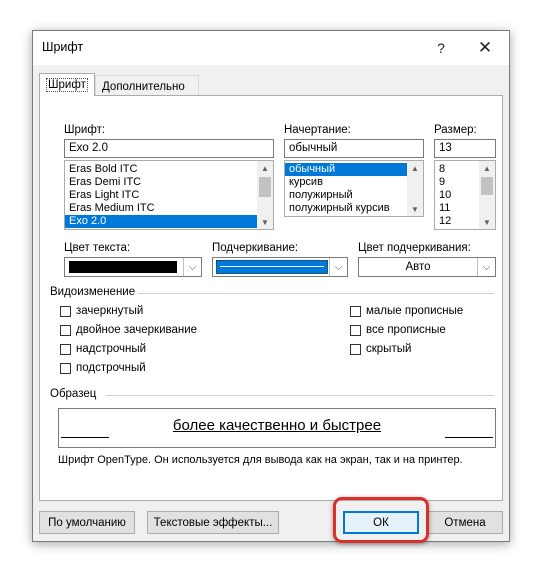 This screenshot has height=574, width=542. I want to click on text-color-swatch, so click(123, 267).